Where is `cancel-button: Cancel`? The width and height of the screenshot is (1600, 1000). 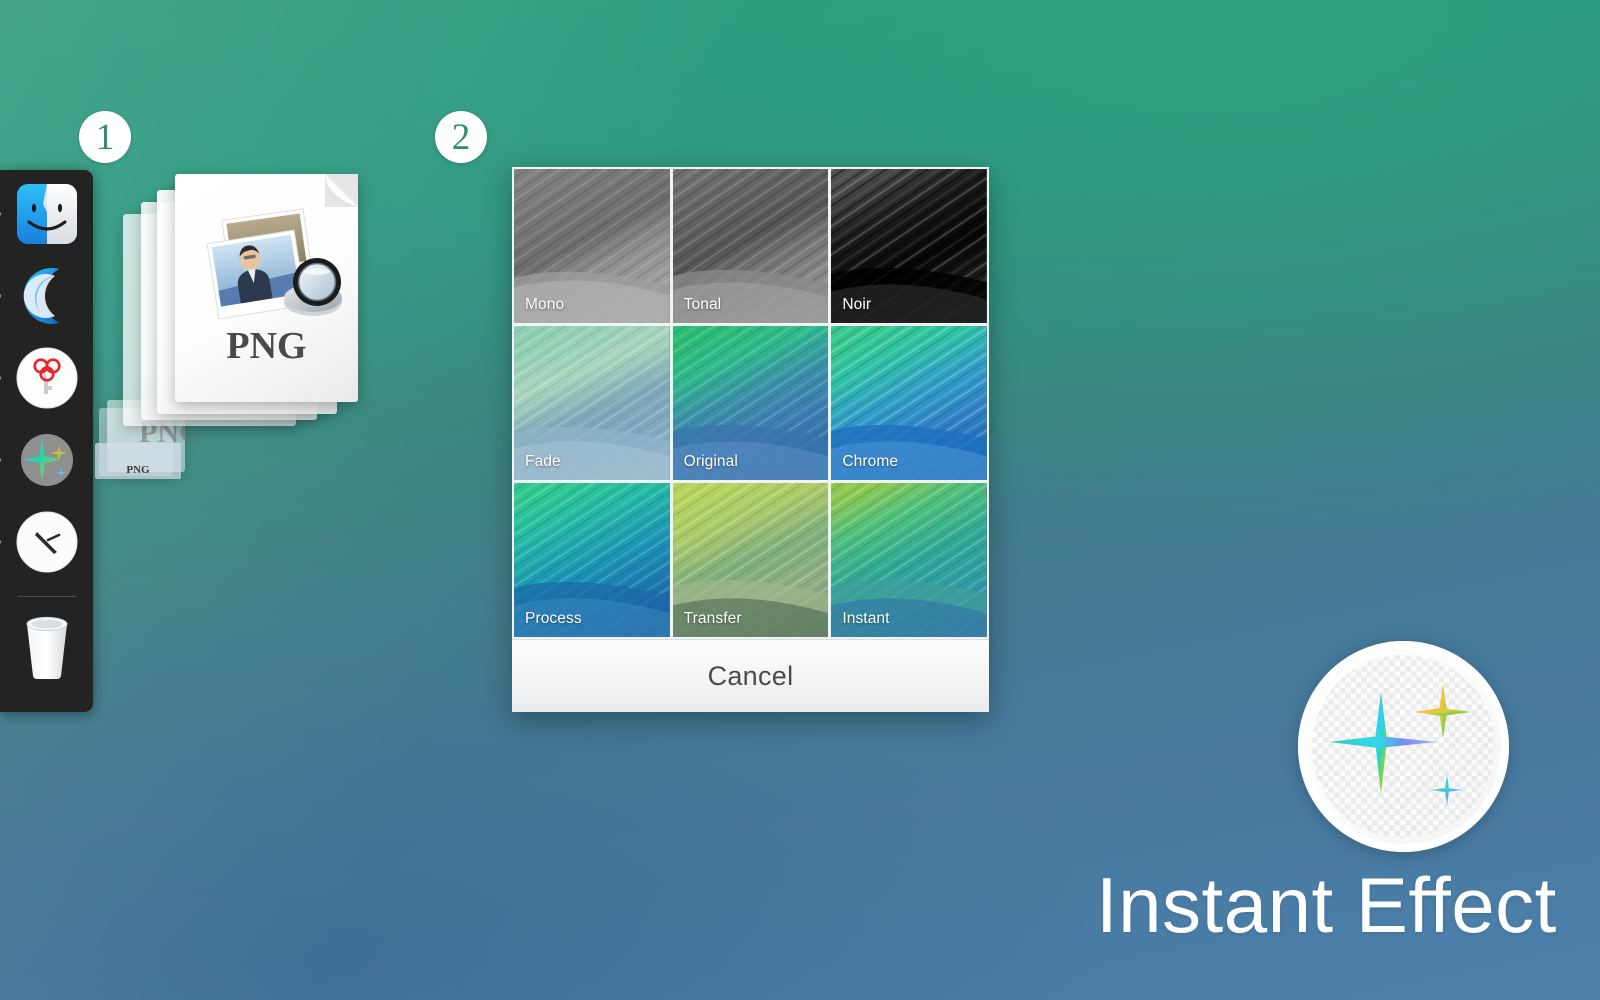 cancel-button: Cancel is located at coordinates (750, 675).